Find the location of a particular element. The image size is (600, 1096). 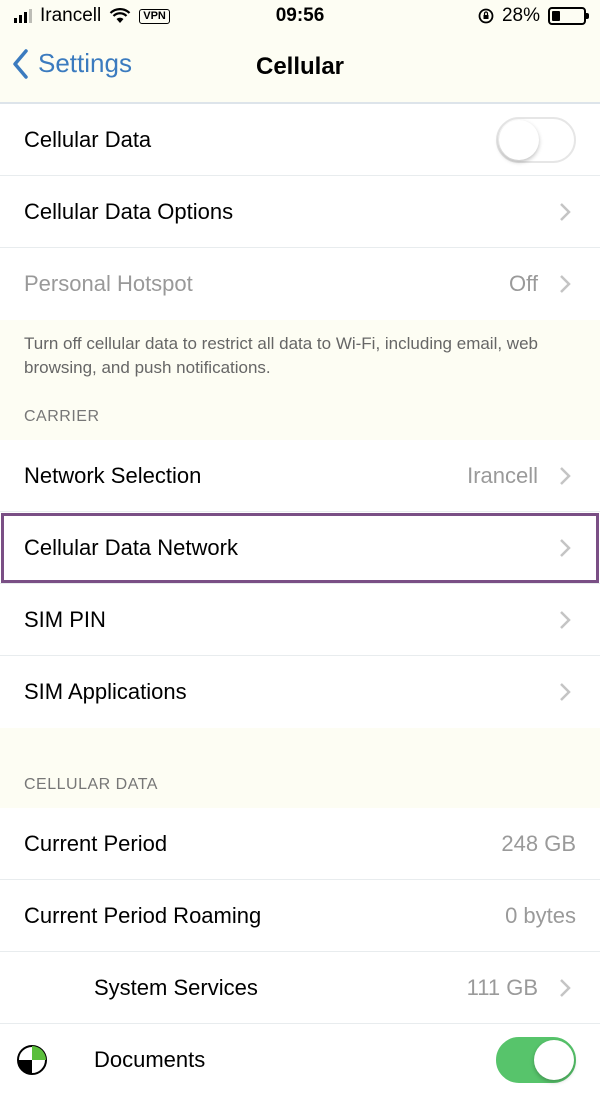

network-selection-row: Network Selection Irancell is located at coordinates (300, 476).